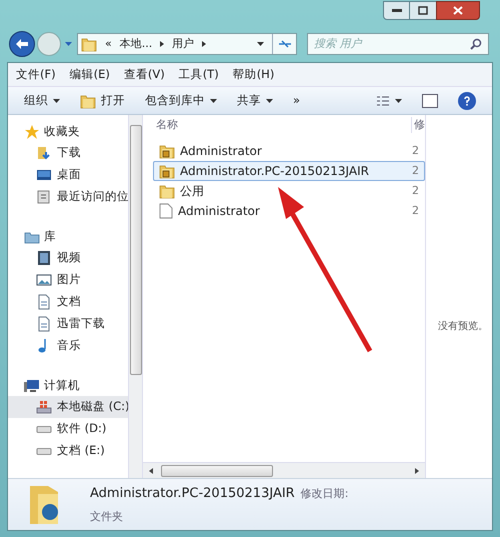  I want to click on scrollbar, so click(135, 296).